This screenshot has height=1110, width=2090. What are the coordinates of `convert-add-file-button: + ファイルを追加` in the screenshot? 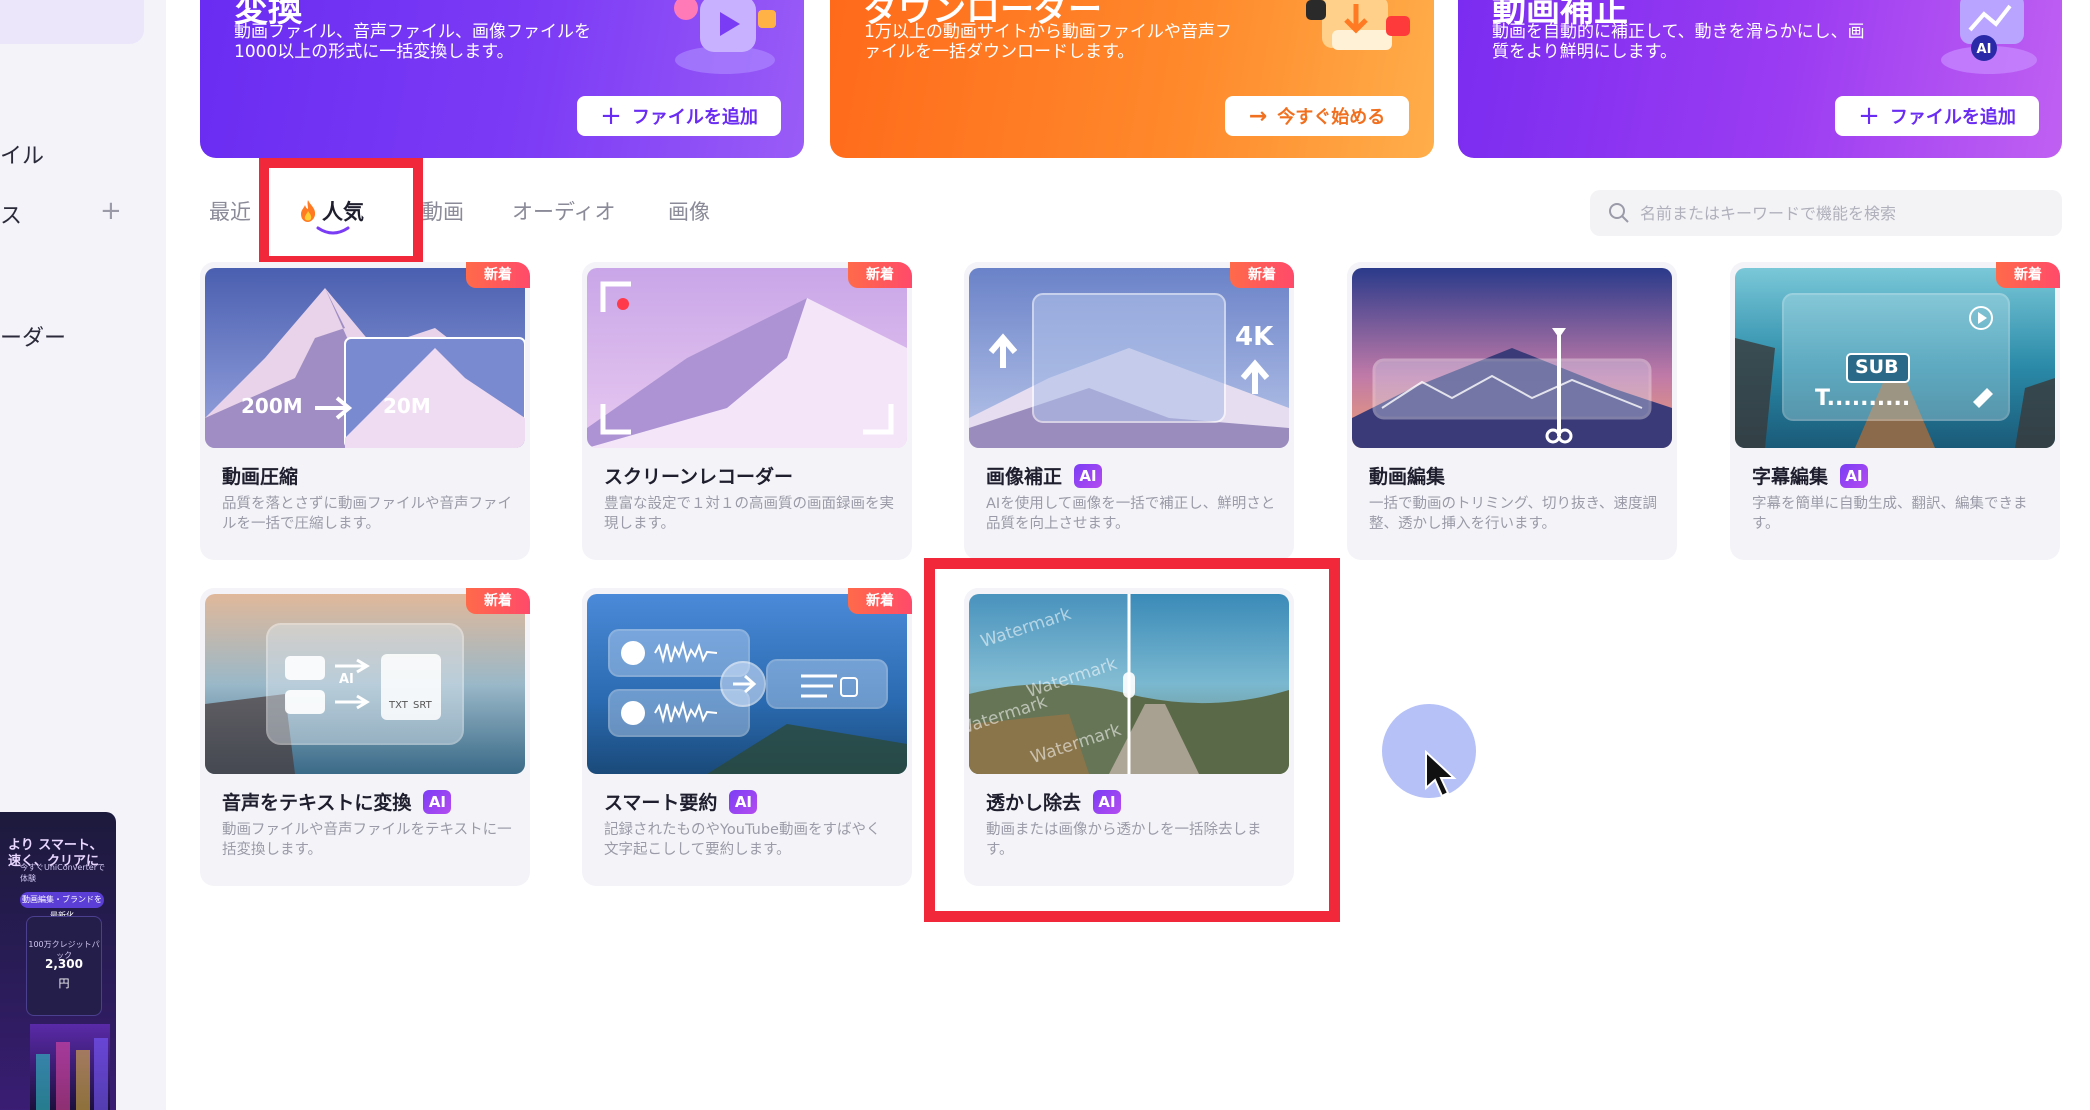 It's located at (679, 116).